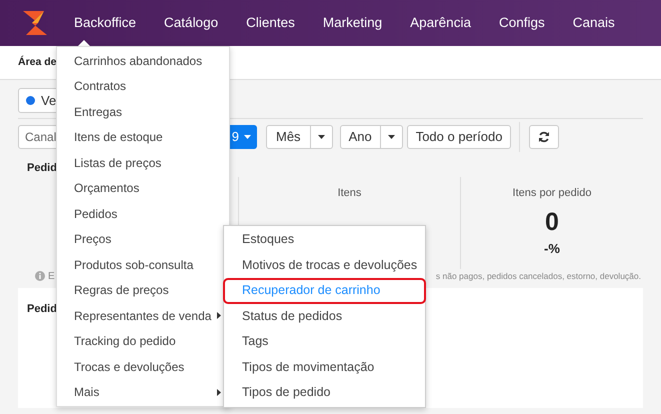 The height and width of the screenshot is (414, 661). What do you see at coordinates (538, 276) in the screenshot?
I see `info-note: s não pagos, pedidos cancelados, estorno, devolução.` at bounding box center [538, 276].